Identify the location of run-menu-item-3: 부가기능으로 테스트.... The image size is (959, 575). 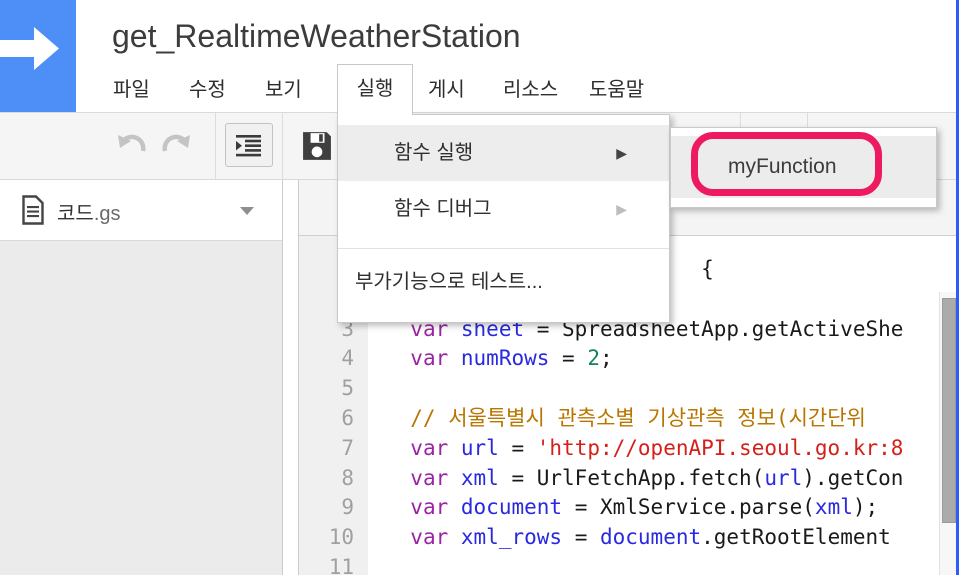
(503, 282).